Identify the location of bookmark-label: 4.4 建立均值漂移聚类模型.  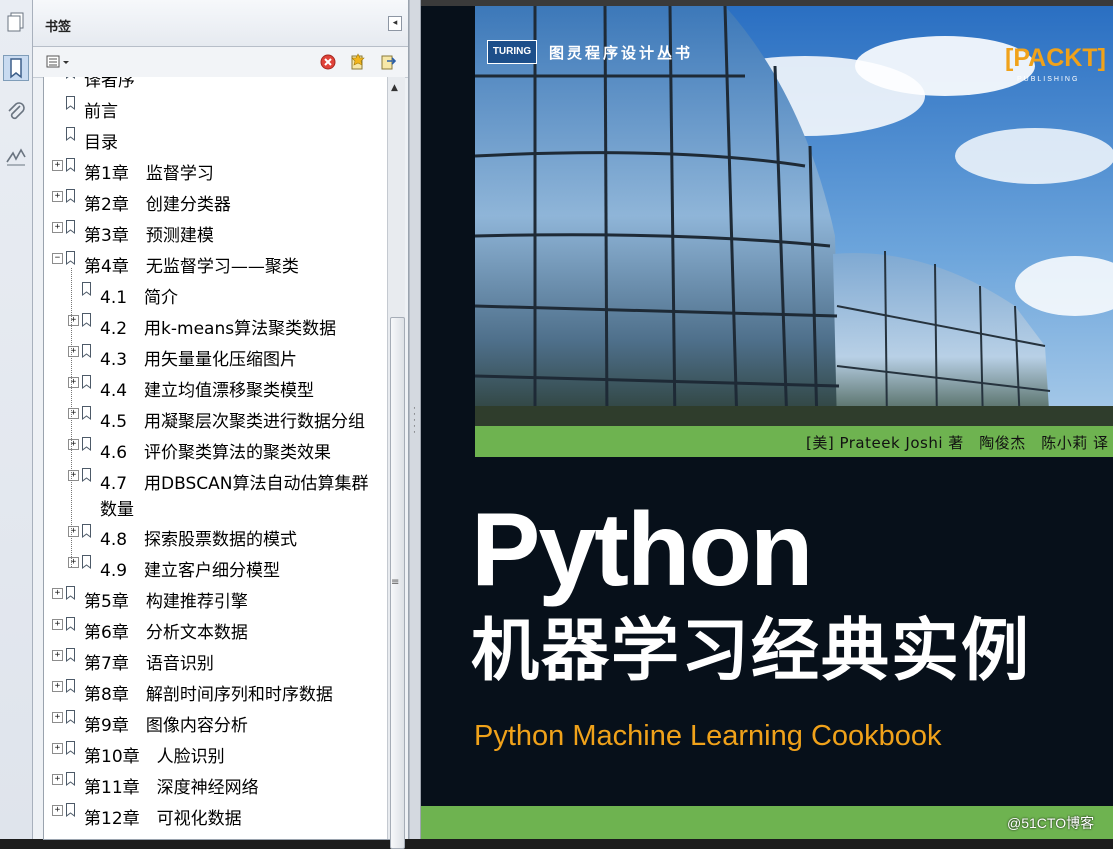
(207, 391).